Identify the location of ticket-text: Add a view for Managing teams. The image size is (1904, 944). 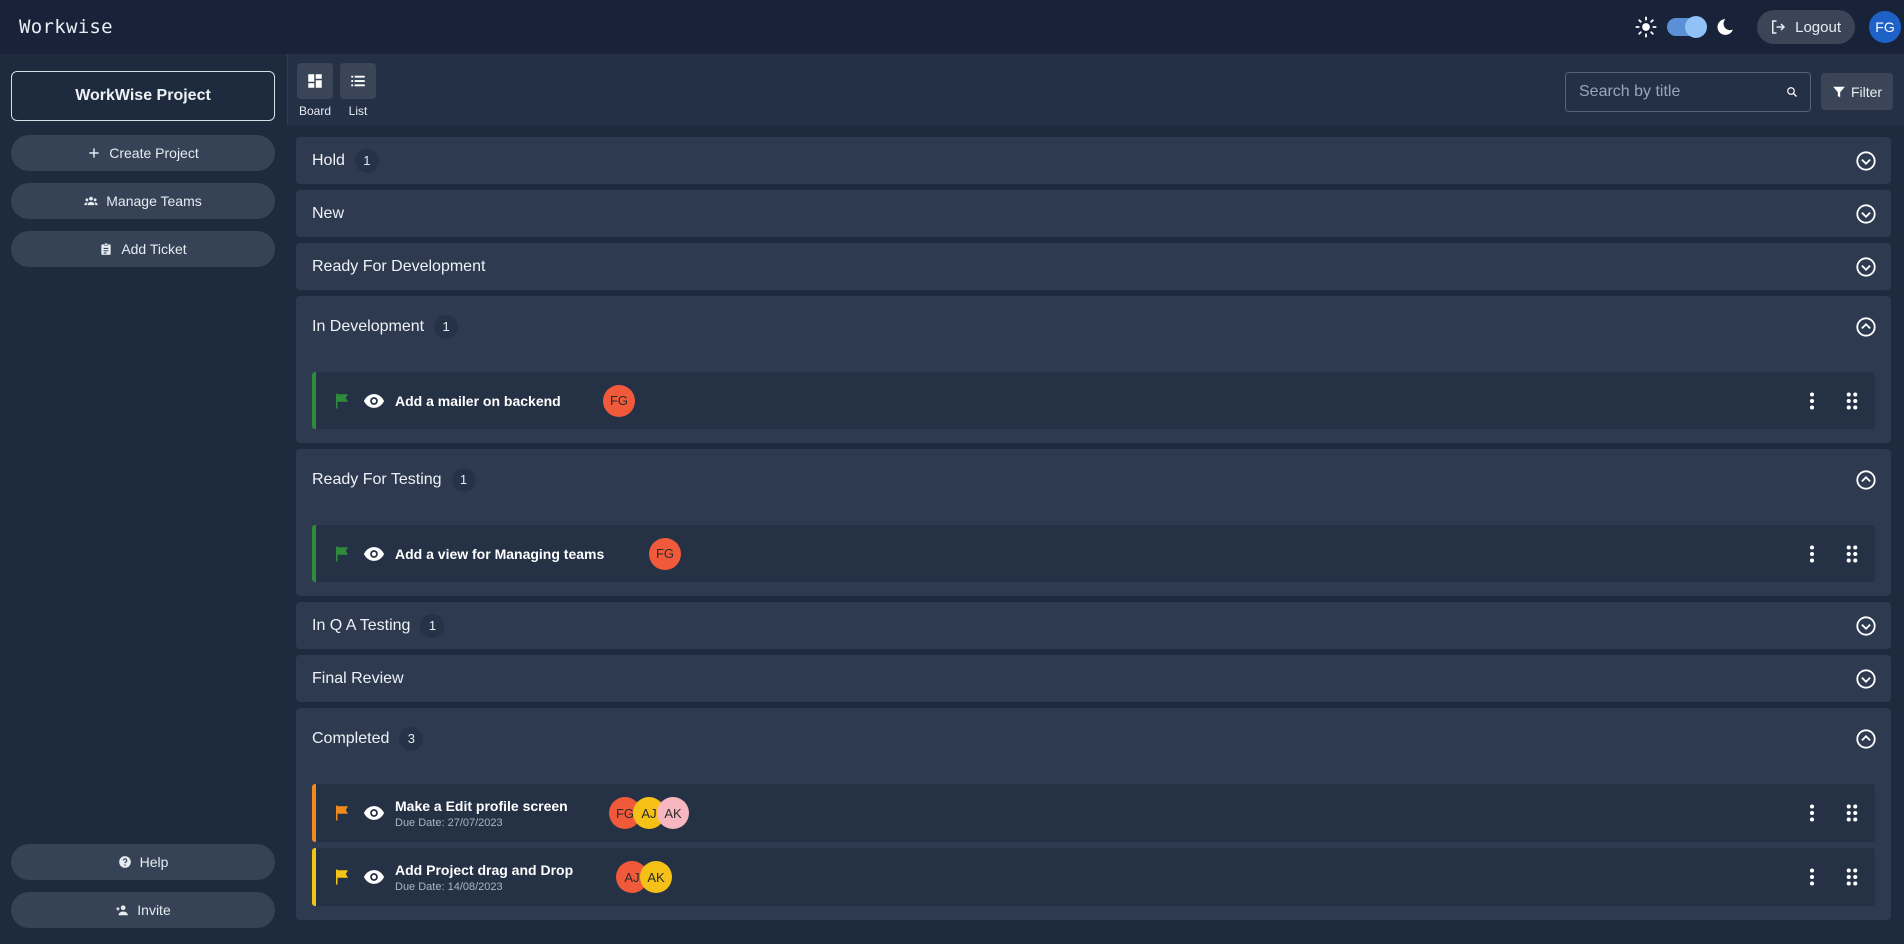
(499, 554).